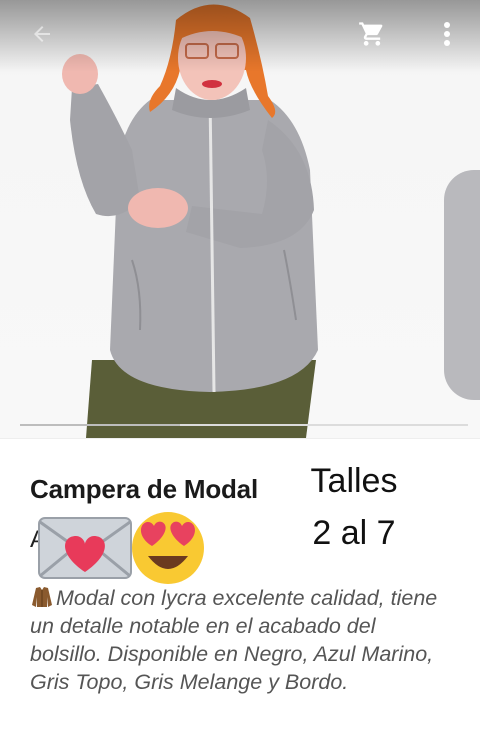  What do you see at coordinates (354, 507) in the screenshot?
I see `sizes-overlay-text: Talles 2 al 7` at bounding box center [354, 507].